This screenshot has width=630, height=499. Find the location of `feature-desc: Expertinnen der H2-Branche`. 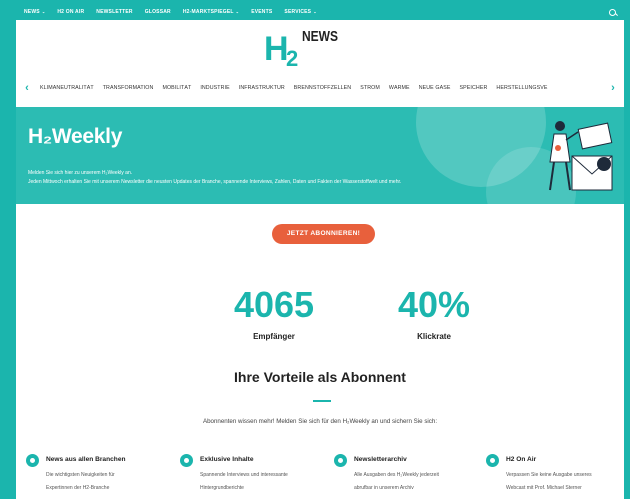

feature-desc: Expertinnen der H2-Branche is located at coordinates (78, 488).